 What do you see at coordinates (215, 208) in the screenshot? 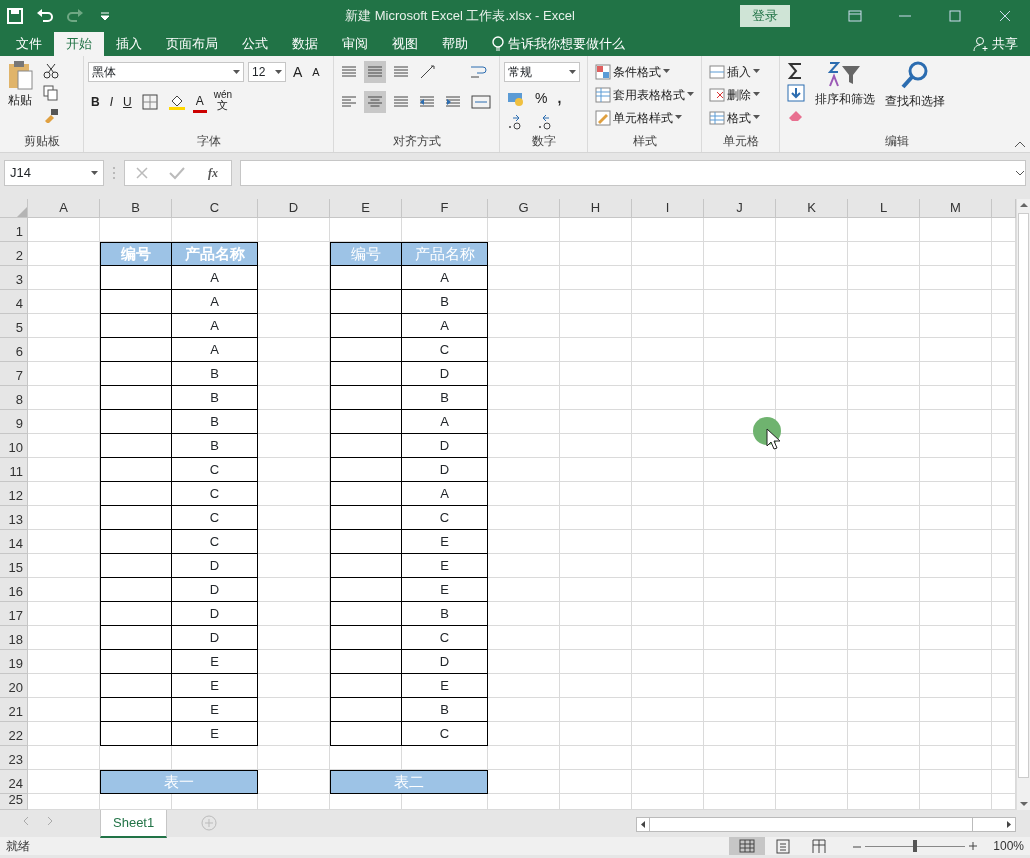
I see `column-header: C` at bounding box center [215, 208].